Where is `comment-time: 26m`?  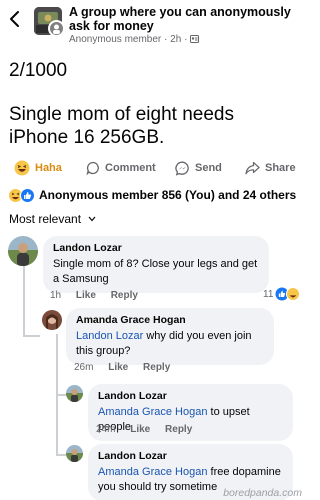
comment-time: 26m is located at coordinates (83, 367).